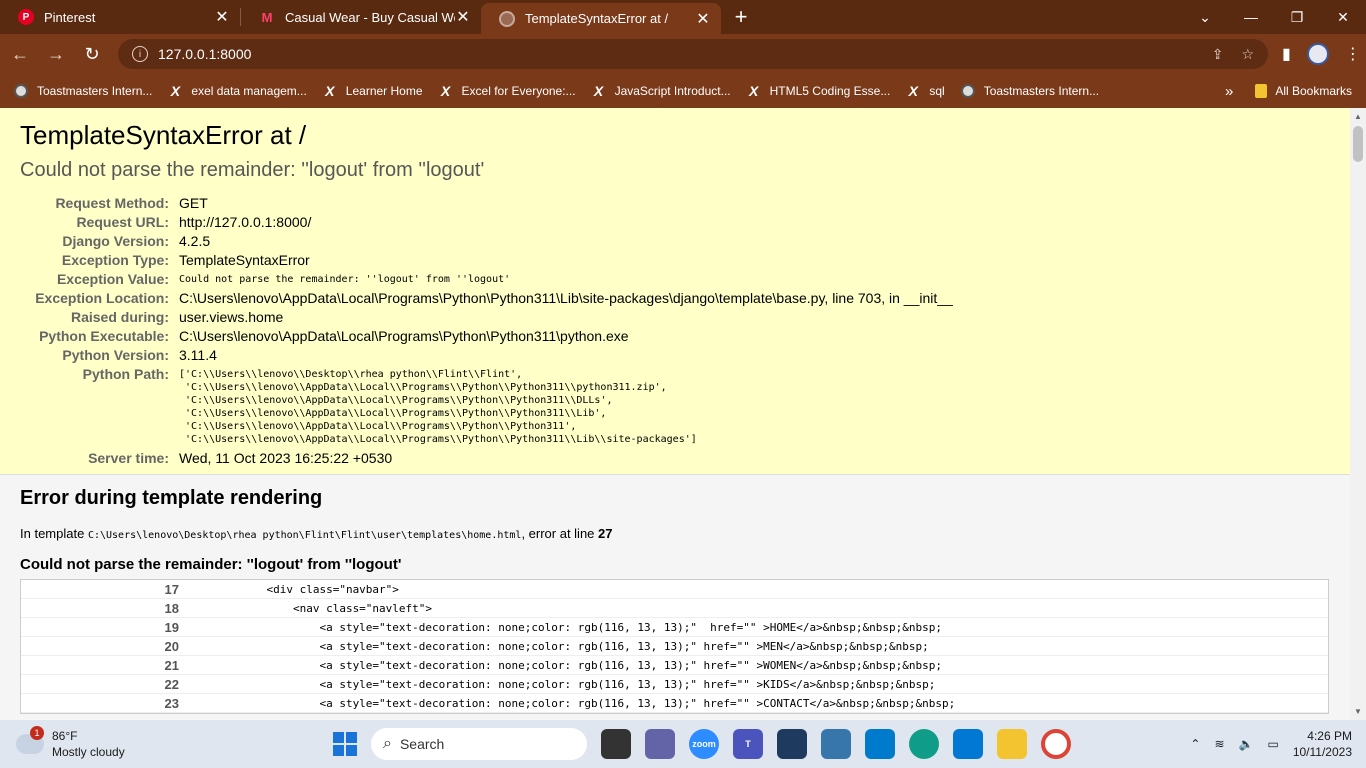 The height and width of the screenshot is (768, 1366). I want to click on site-info-icon: i, so click(140, 54).